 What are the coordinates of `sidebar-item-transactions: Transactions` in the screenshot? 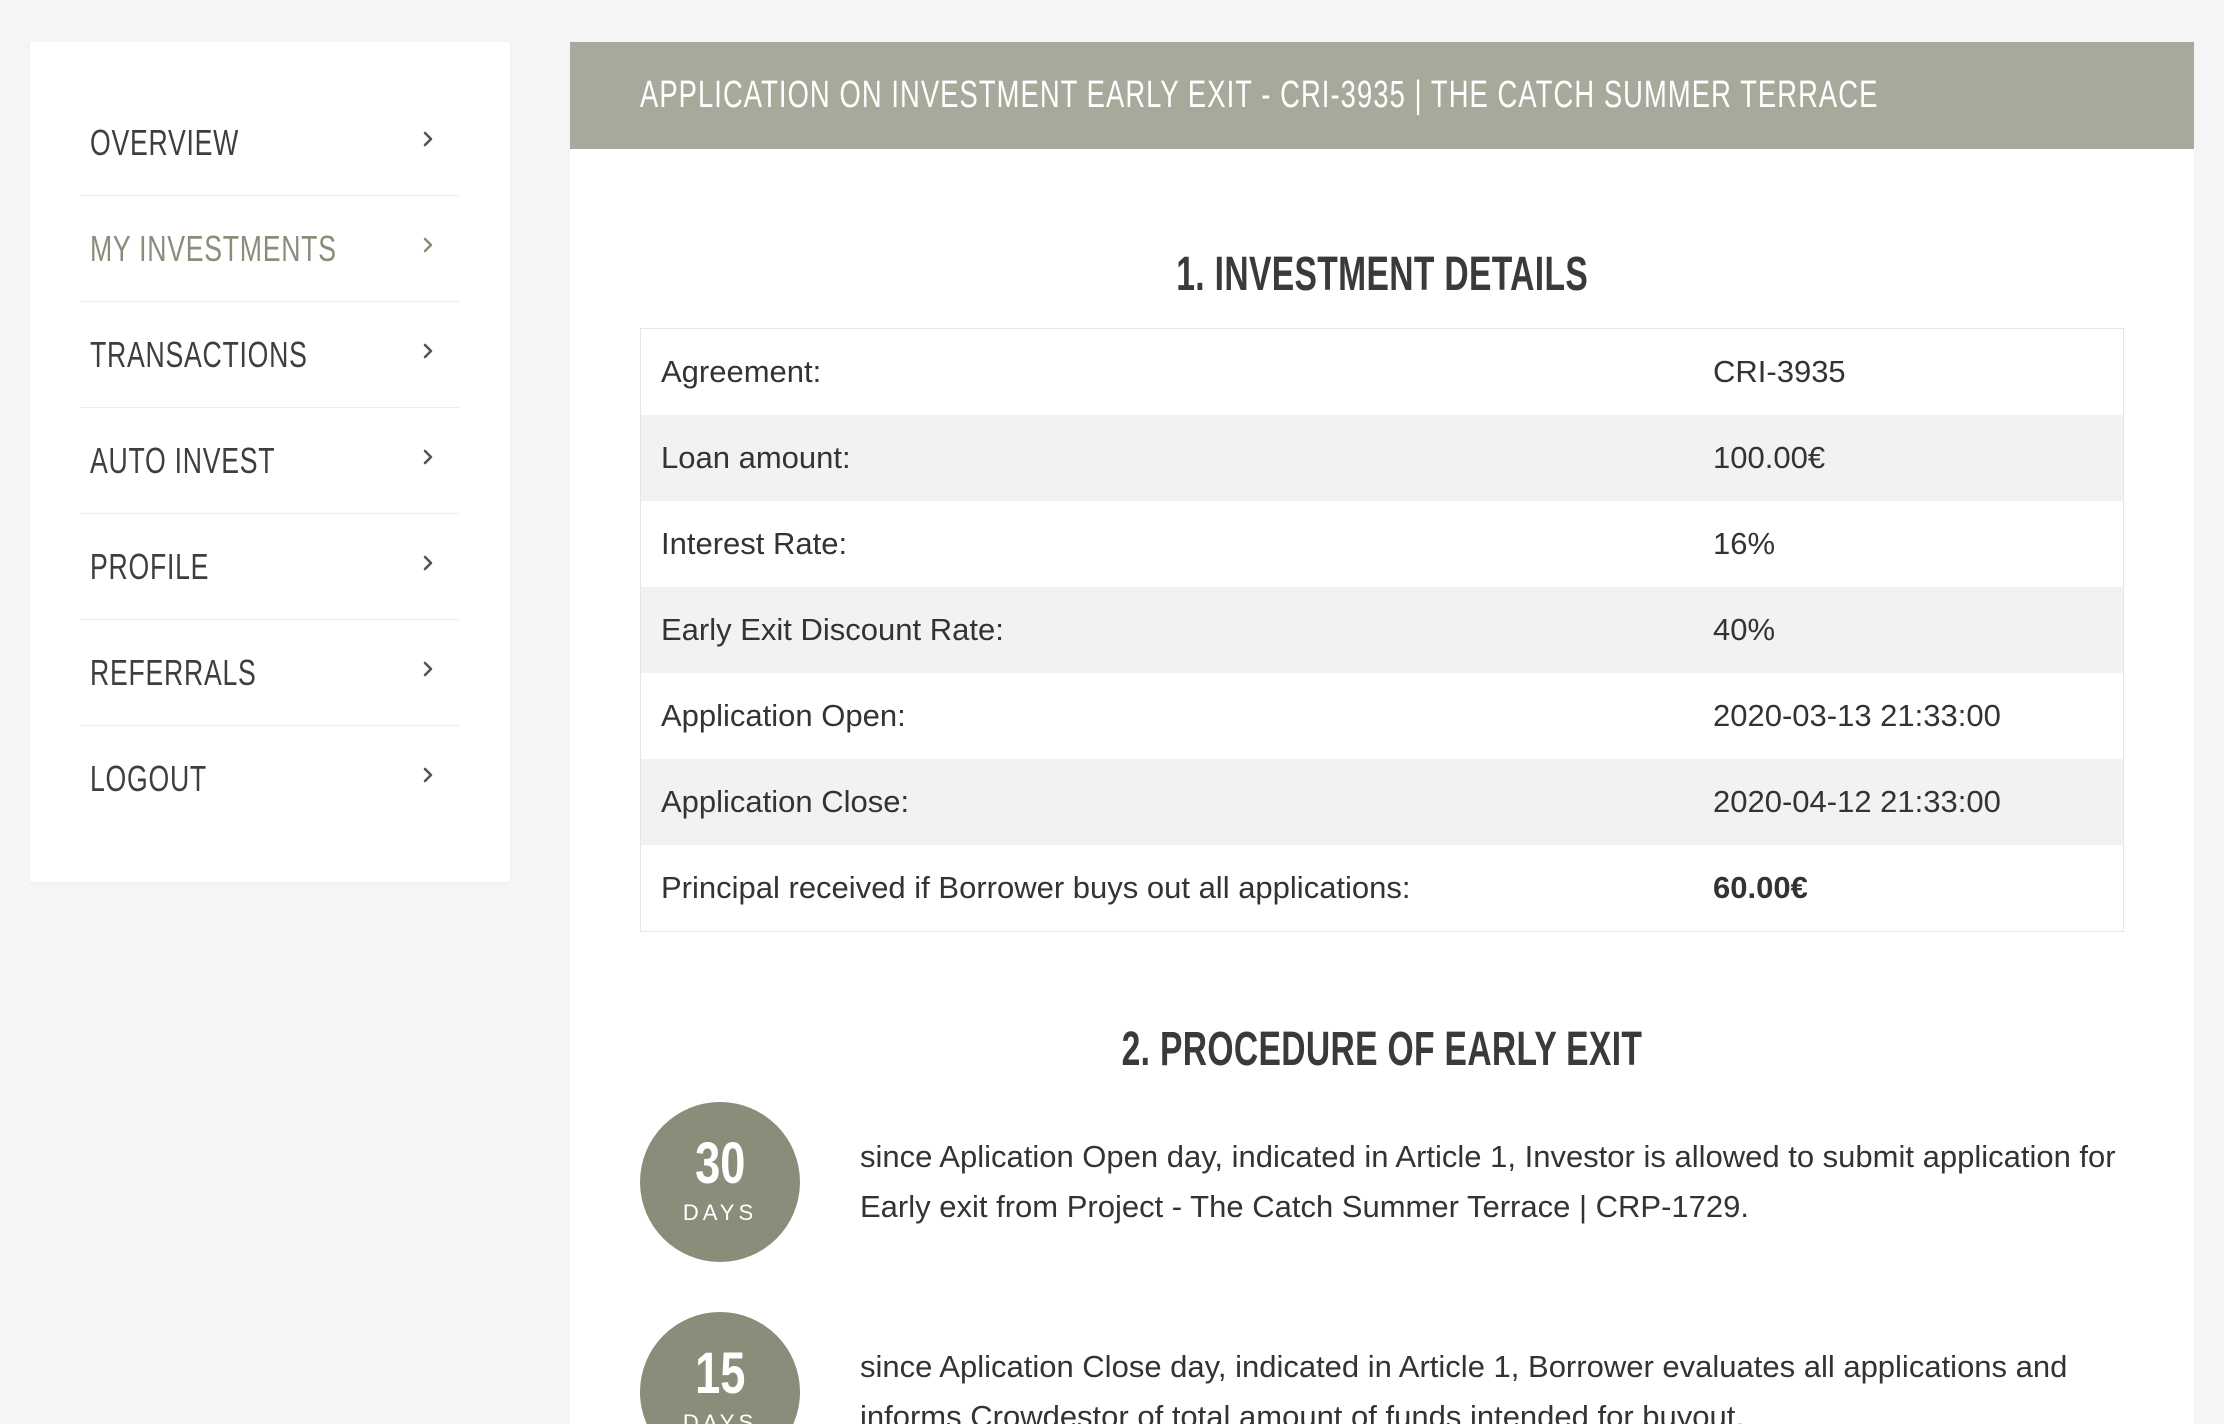 It's located at (270, 355).